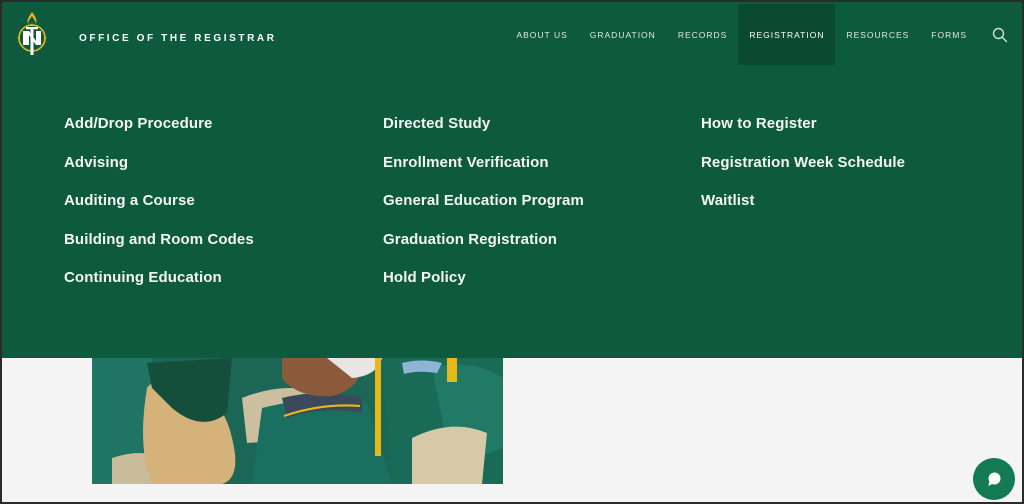 This screenshot has width=1024, height=504. What do you see at coordinates (703, 34) in the screenshot?
I see `nav-item-records: RECORDS` at bounding box center [703, 34].